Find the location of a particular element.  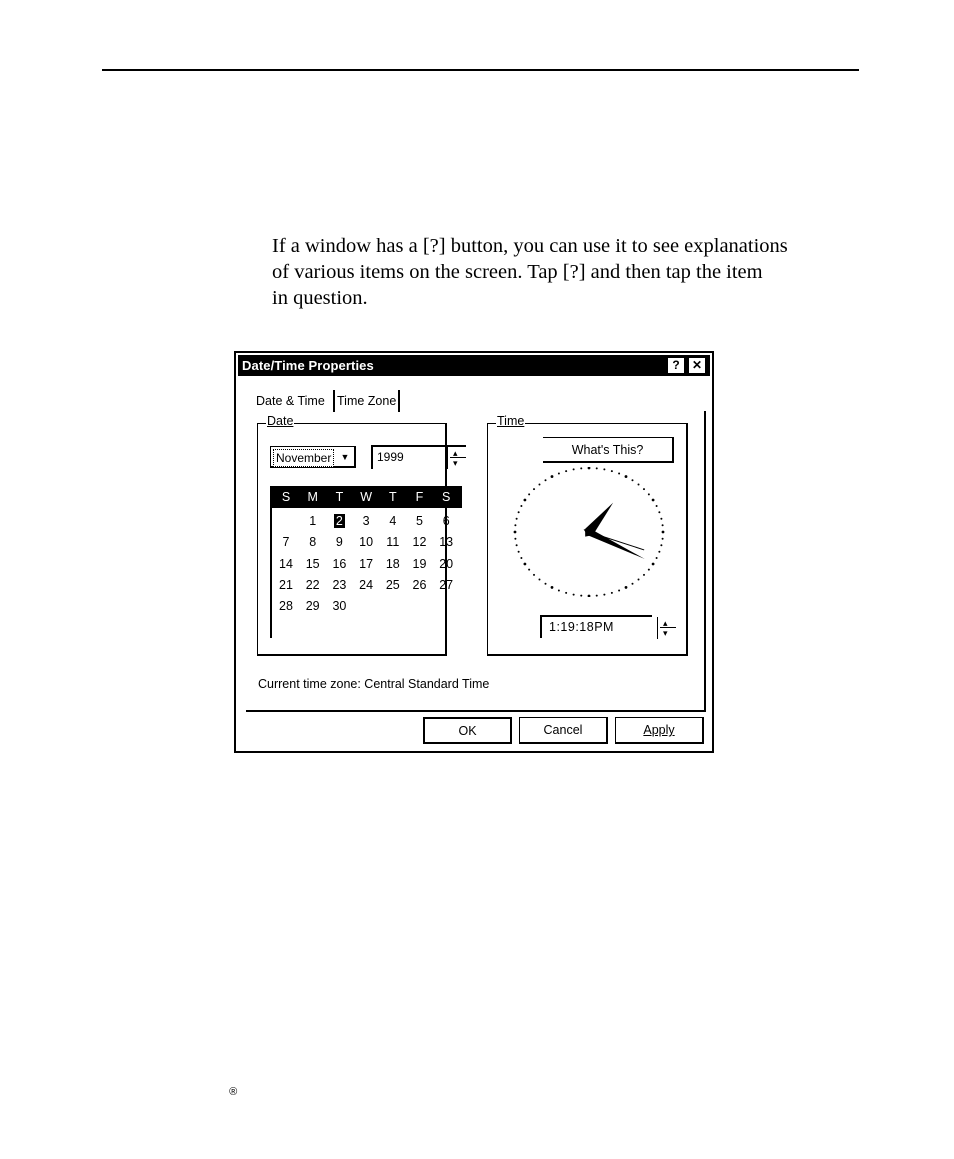

calendar-day: 26 is located at coordinates (420, 585).